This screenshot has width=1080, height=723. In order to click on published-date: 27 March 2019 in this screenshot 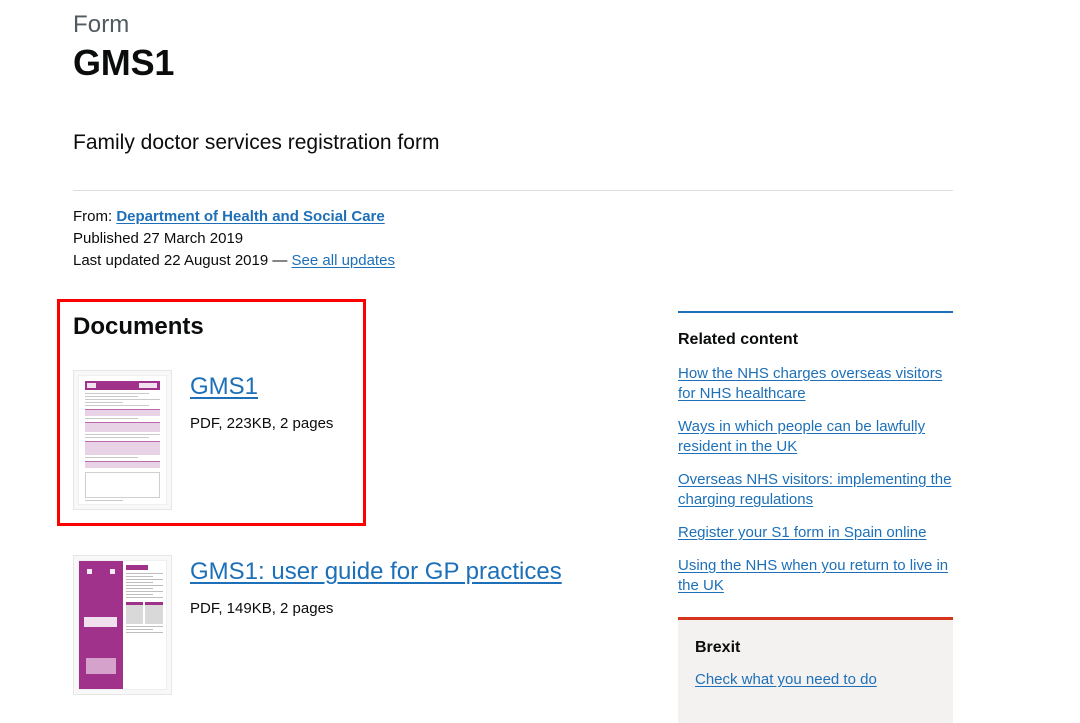, I will do `click(193, 238)`.